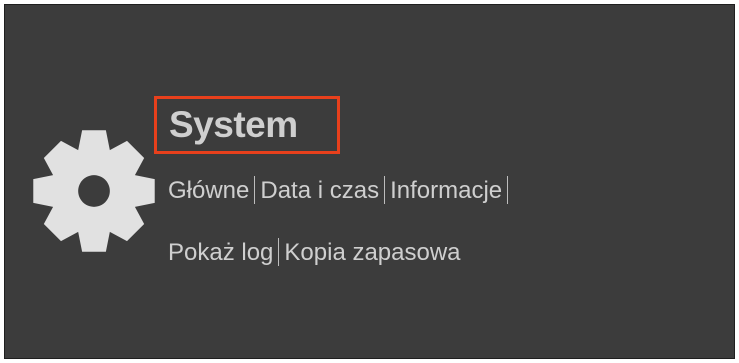  Describe the element at coordinates (208, 190) in the screenshot. I see `link-glowne: Główne` at that location.